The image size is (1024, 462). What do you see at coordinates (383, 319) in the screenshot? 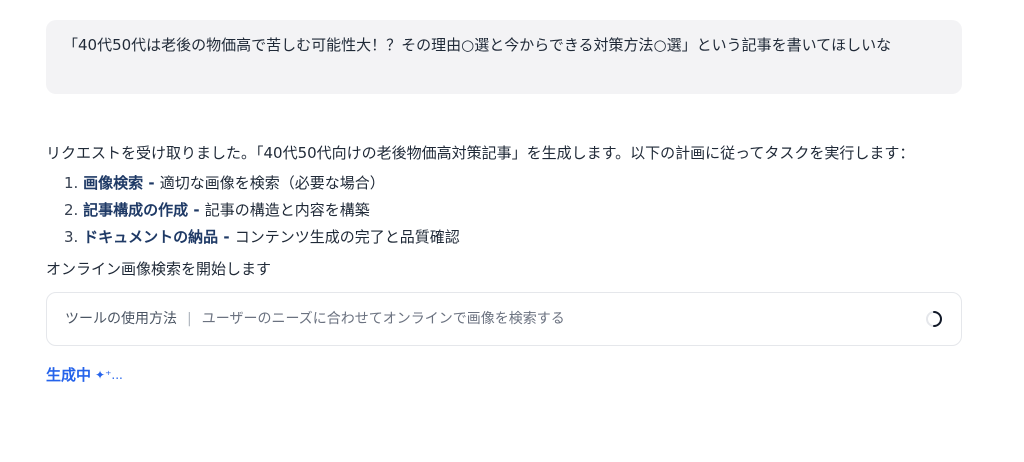
I see `tool-usage-description: ユーザーのニーズに合わせてオンラインで画像を検索する` at bounding box center [383, 319].